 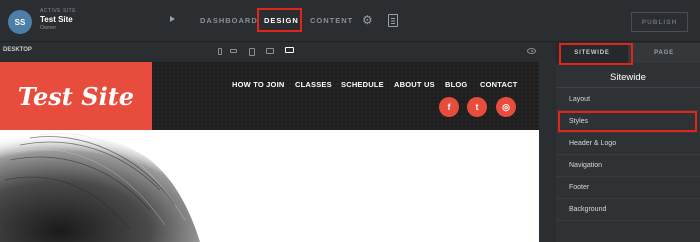 I want to click on site-role: Owner, so click(x=48, y=28).